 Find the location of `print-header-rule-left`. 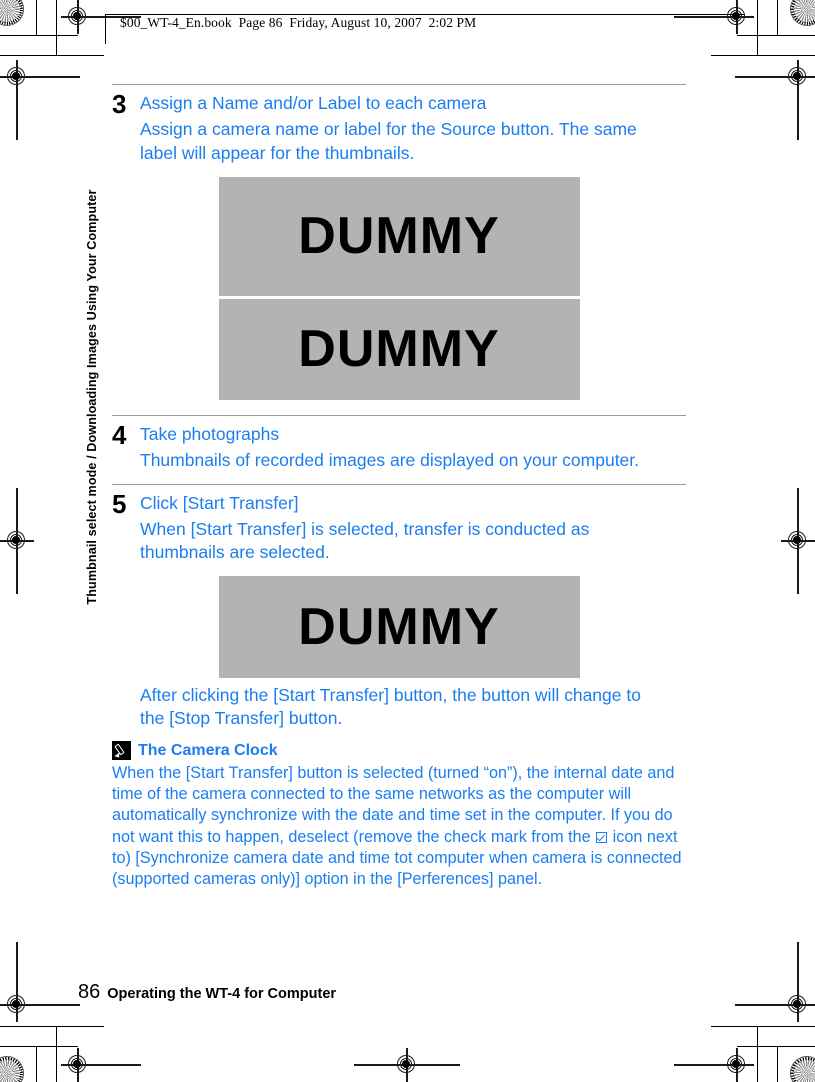

print-header-rule-left is located at coordinates (106, 29).